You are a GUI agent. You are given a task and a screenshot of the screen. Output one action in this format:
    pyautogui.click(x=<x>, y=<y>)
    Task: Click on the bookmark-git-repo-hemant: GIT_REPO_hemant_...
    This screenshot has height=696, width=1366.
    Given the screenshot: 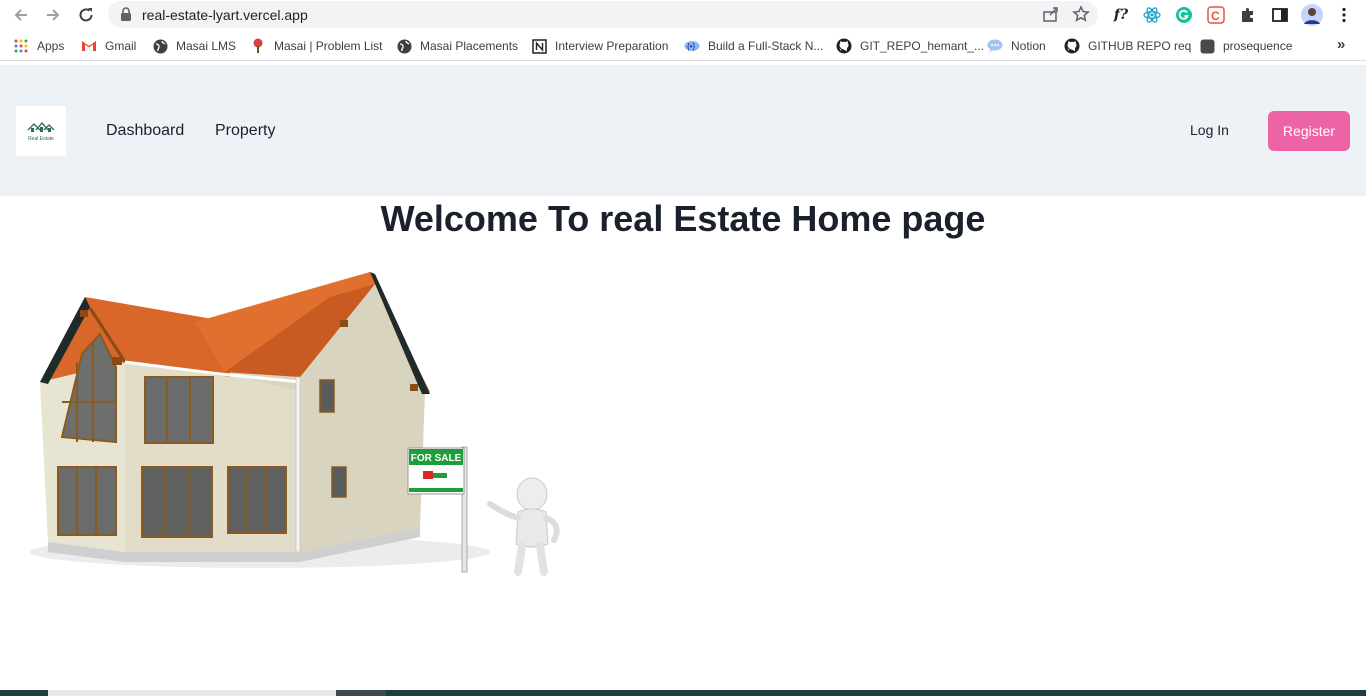 What is the action you would take?
    pyautogui.click(x=910, y=46)
    